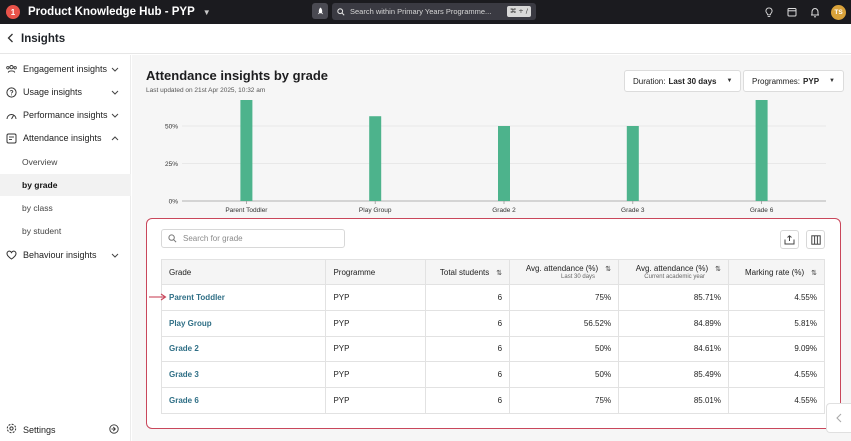 Image resolution: width=851 pixels, height=441 pixels. I want to click on app-logo: 1, so click(13, 12).